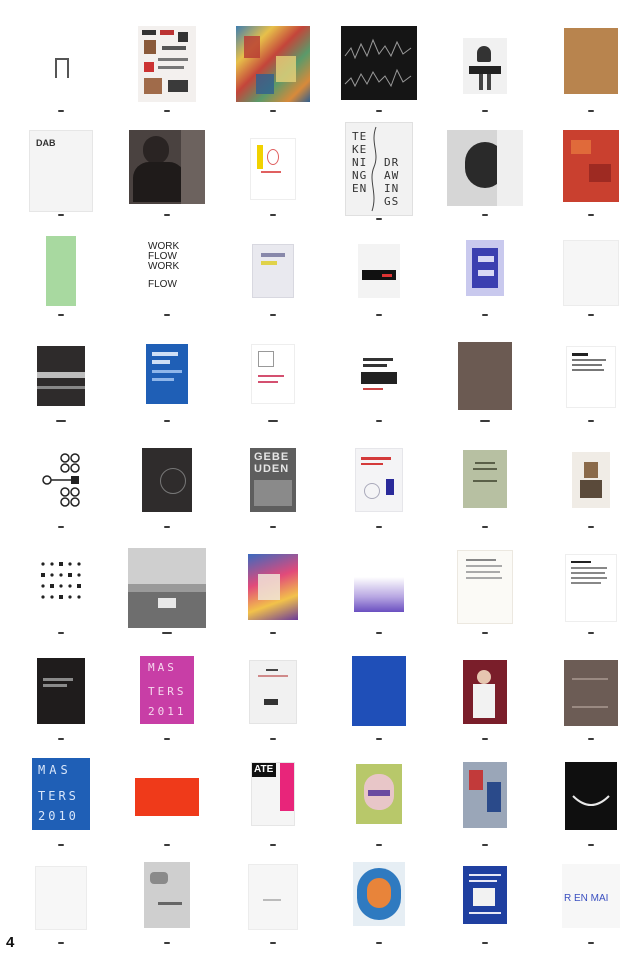  I want to click on publication-tile: MAS TERS 2010, so click(61, 814).